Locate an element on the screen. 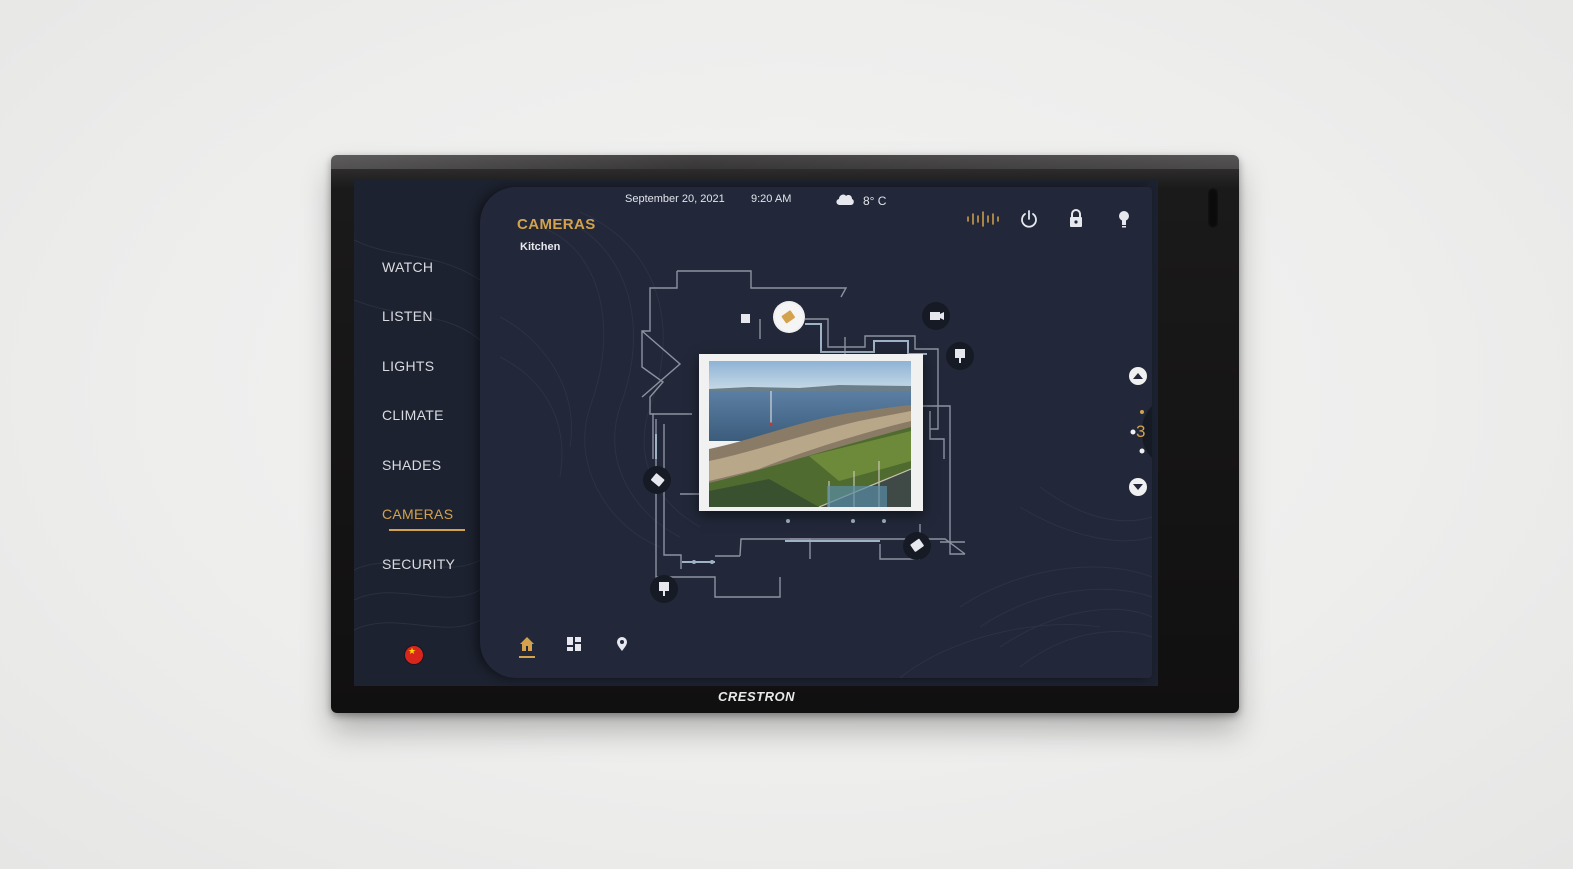 The width and height of the screenshot is (1573, 869). camera-preview-frame is located at coordinates (811, 432).